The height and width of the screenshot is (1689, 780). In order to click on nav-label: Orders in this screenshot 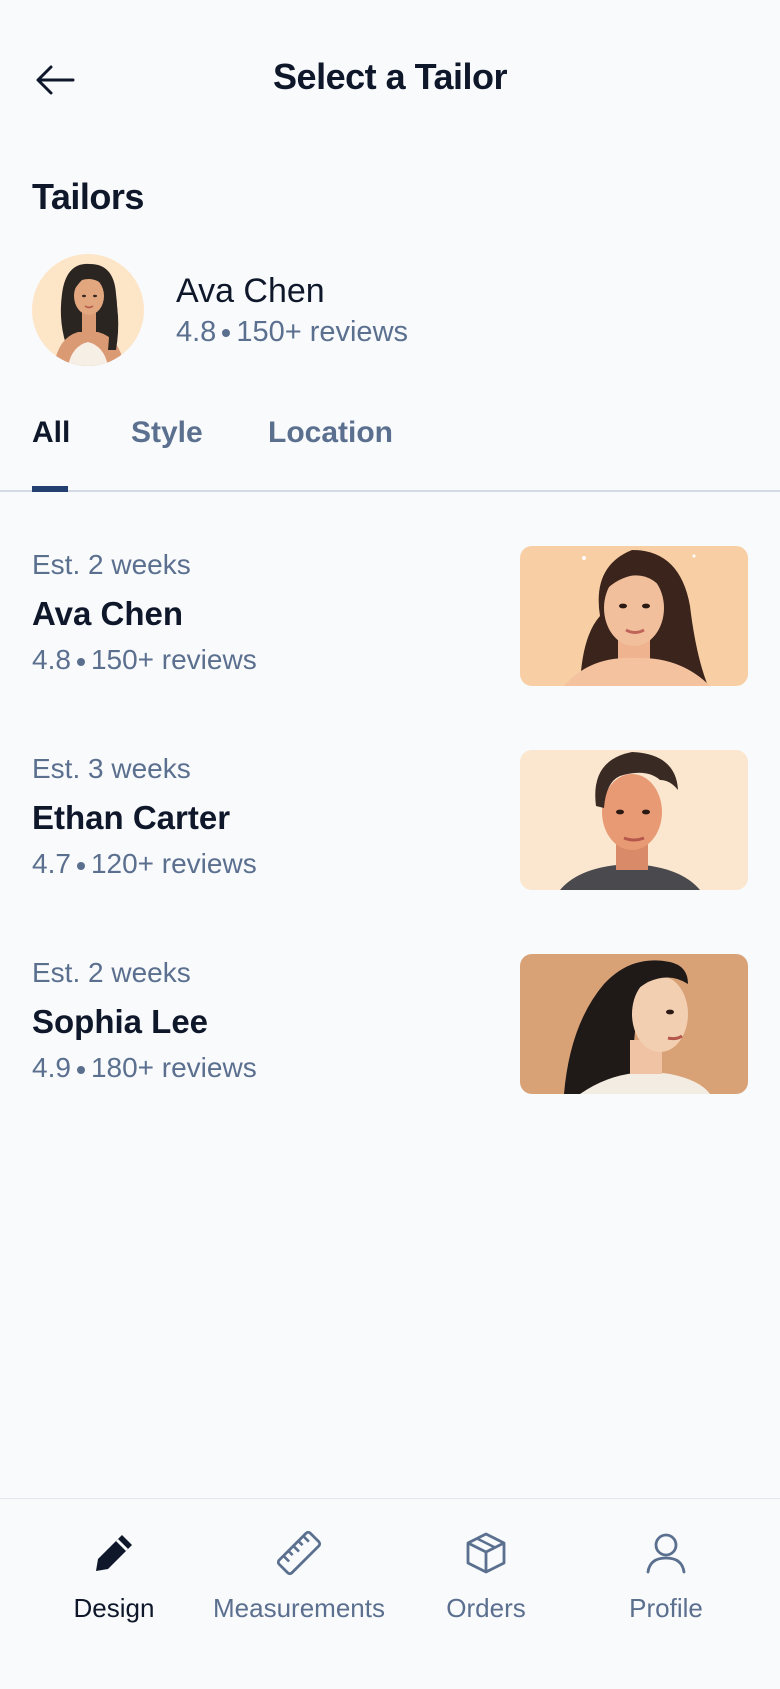, I will do `click(486, 1608)`.